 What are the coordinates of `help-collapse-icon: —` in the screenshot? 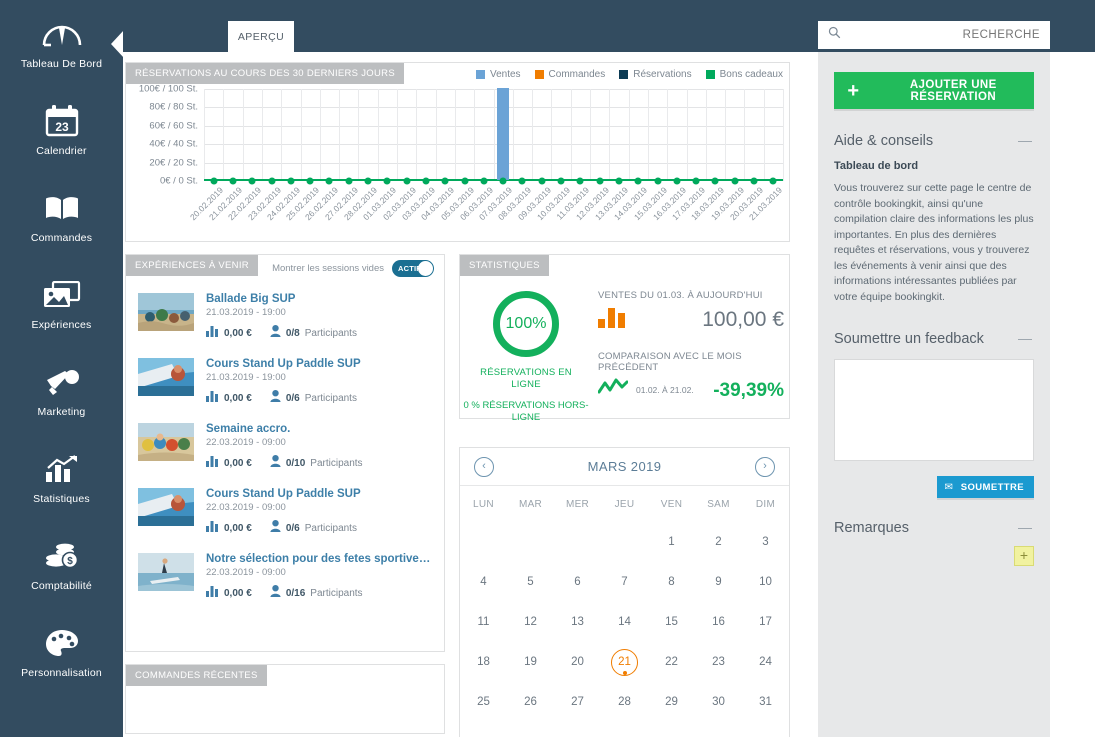 It's located at (1025, 140).